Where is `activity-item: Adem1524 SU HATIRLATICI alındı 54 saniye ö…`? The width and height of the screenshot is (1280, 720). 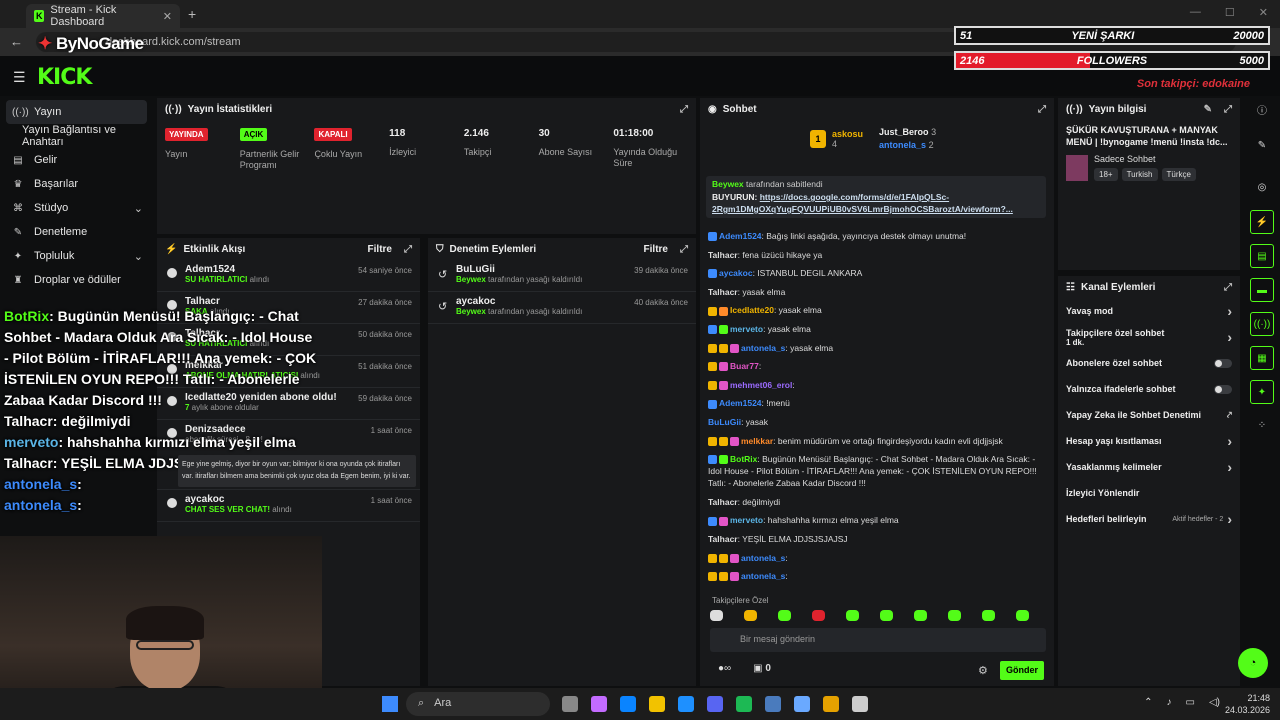 activity-item: Adem1524 SU HATIRLATICI alındı 54 saniye ö… is located at coordinates (288, 276).